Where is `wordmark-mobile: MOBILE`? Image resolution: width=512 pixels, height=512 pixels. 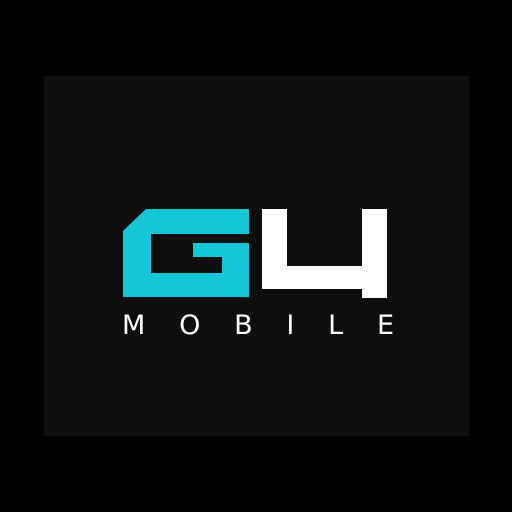 wordmark-mobile: MOBILE is located at coordinates (258, 326).